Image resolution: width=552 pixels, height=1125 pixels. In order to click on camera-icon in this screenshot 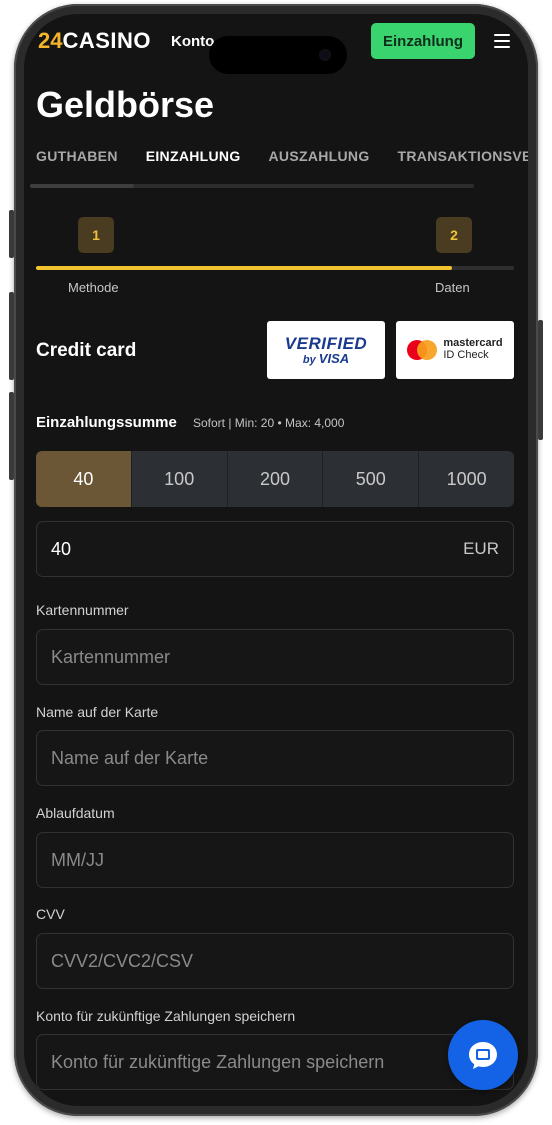, I will do `click(325, 55)`.